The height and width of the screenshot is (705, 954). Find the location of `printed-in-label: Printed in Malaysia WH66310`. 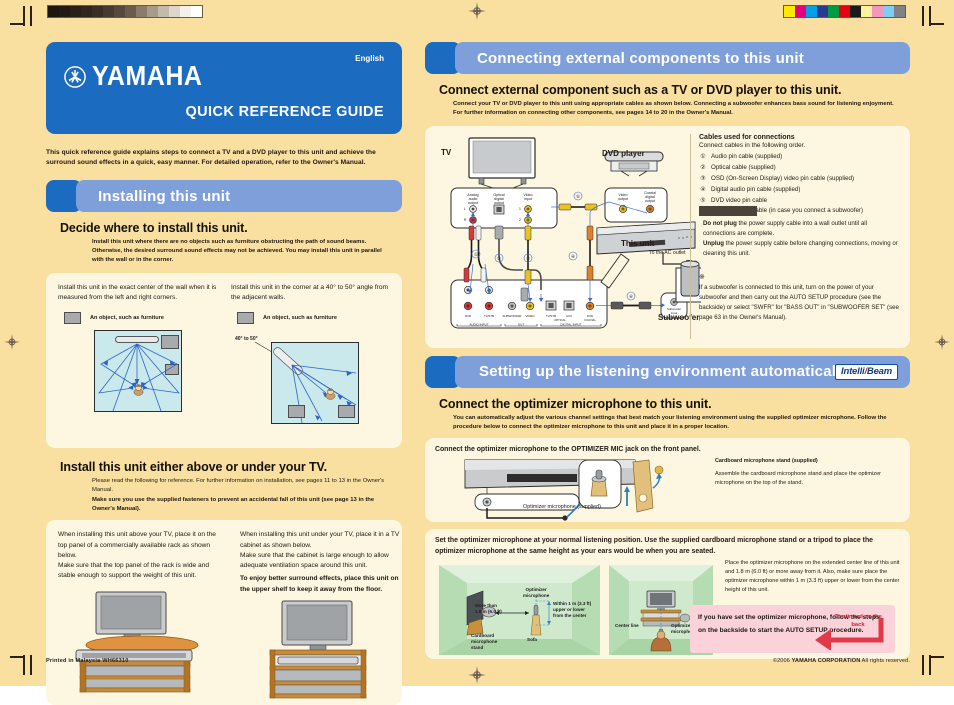

printed-in-label: Printed in Malaysia WH66310 is located at coordinates (87, 661).